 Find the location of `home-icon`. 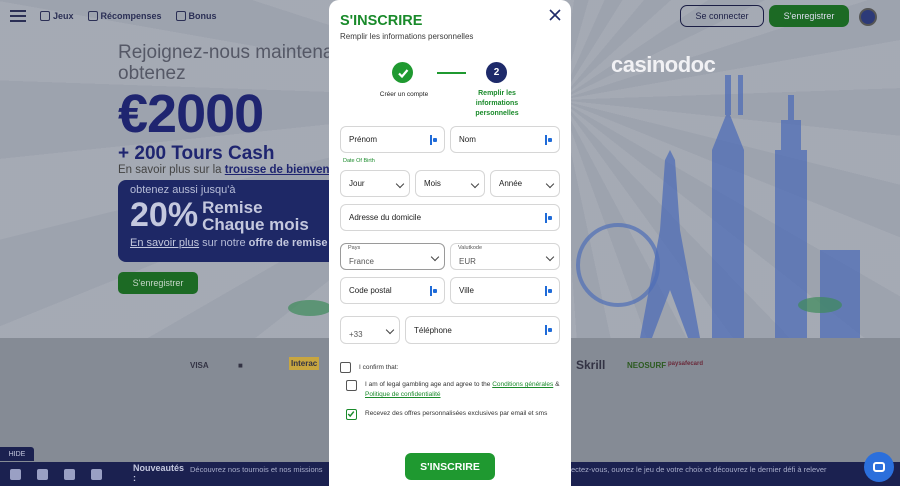

home-icon is located at coordinates (15, 474).